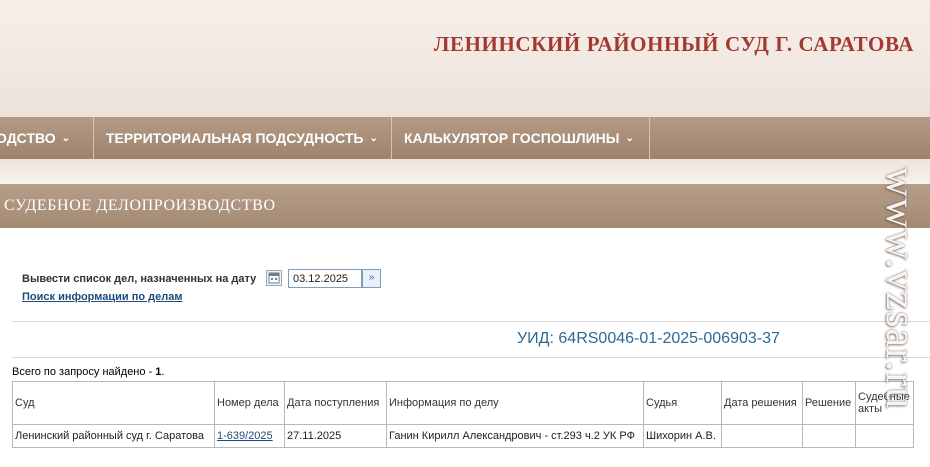  What do you see at coordinates (465, 206) in the screenshot?
I see `section-bar: СУДЕБНОЕ ДЕЛОПРОИЗВОДСТВО` at bounding box center [465, 206].